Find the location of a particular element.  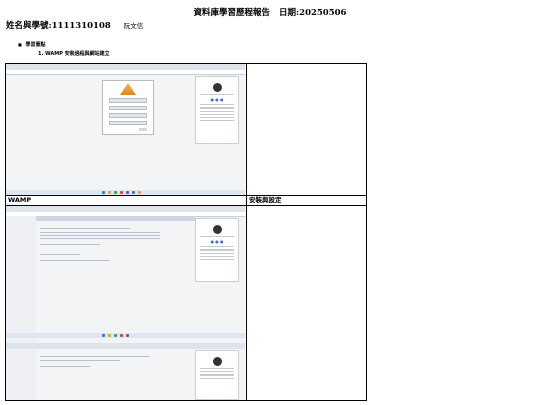

report-date: 日期:20250506 is located at coordinates (313, 13).